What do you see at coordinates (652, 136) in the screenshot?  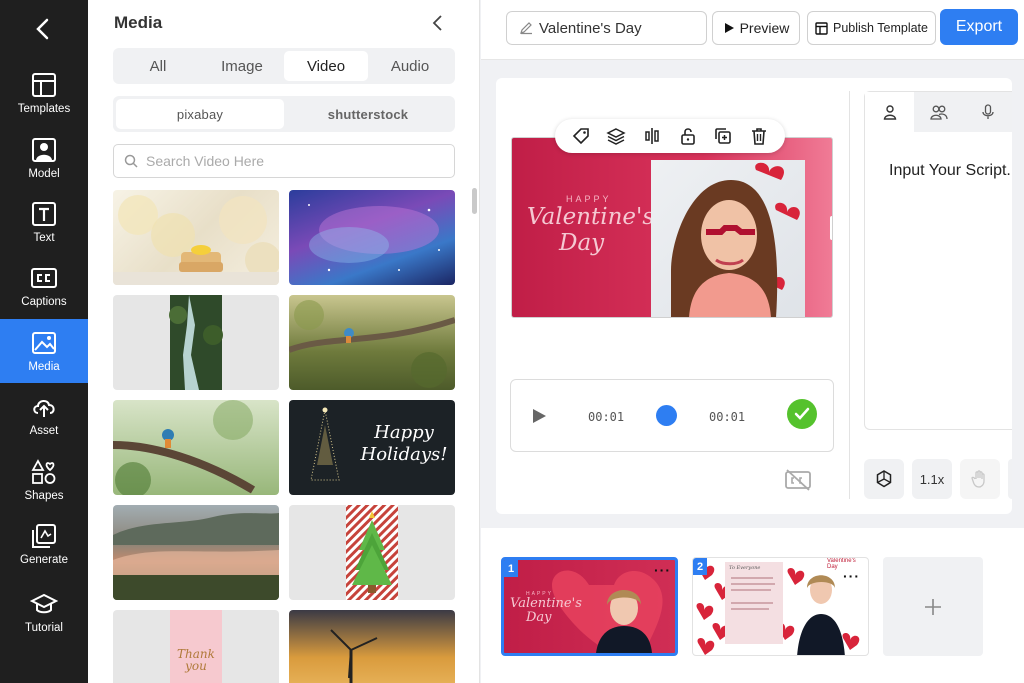 I see `align-center-icon` at bounding box center [652, 136].